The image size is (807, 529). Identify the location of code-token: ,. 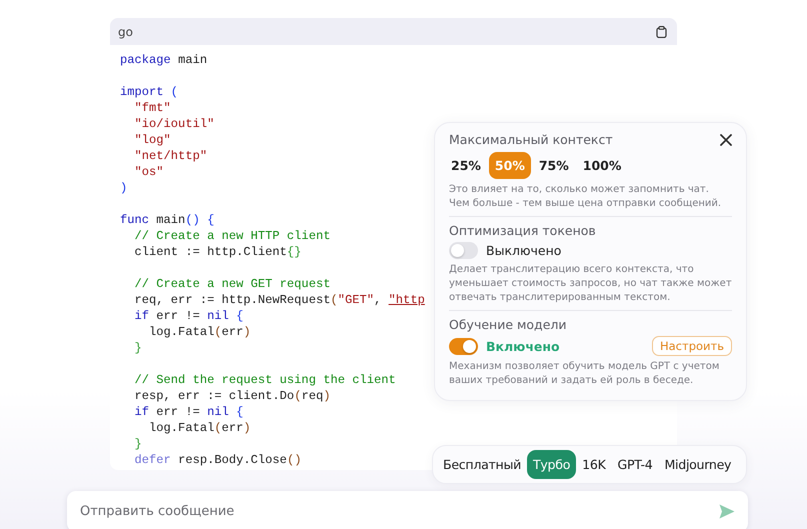
(378, 300).